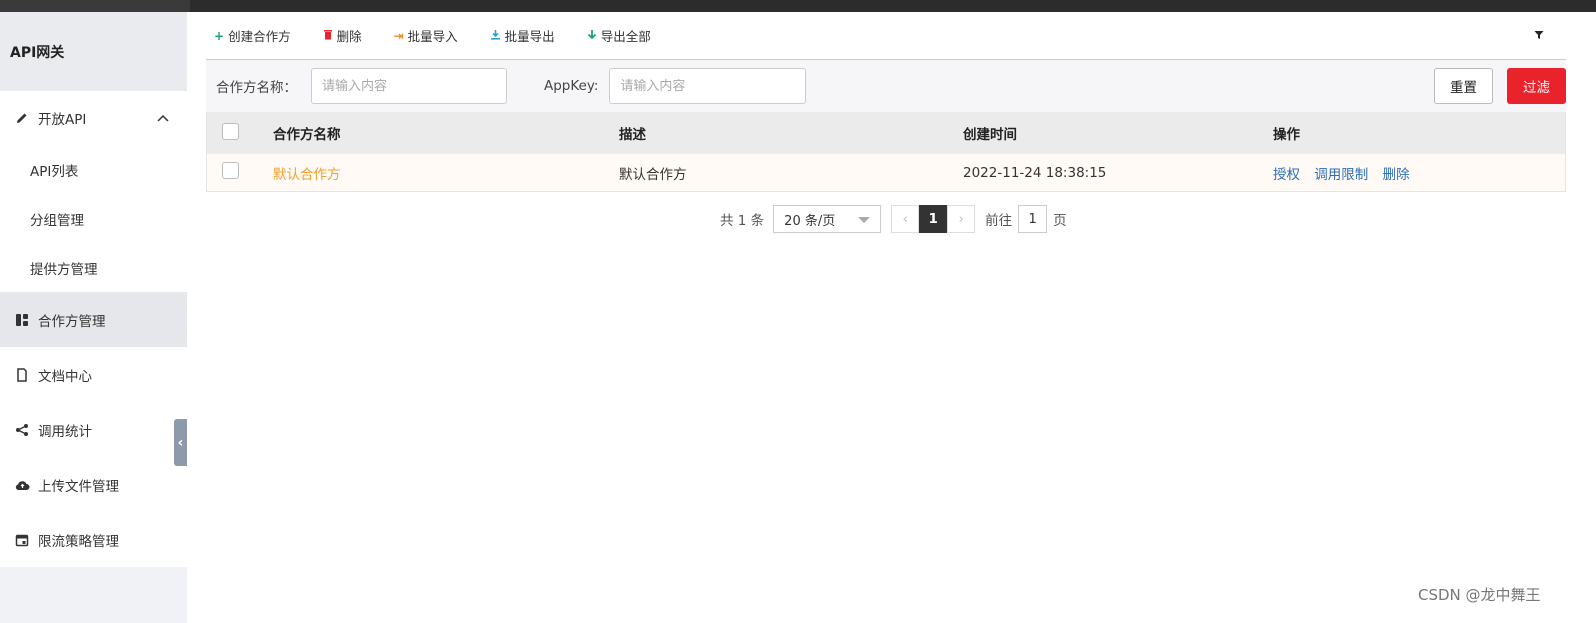 The height and width of the screenshot is (623, 1596). I want to click on calendar-icon, so click(22, 540).